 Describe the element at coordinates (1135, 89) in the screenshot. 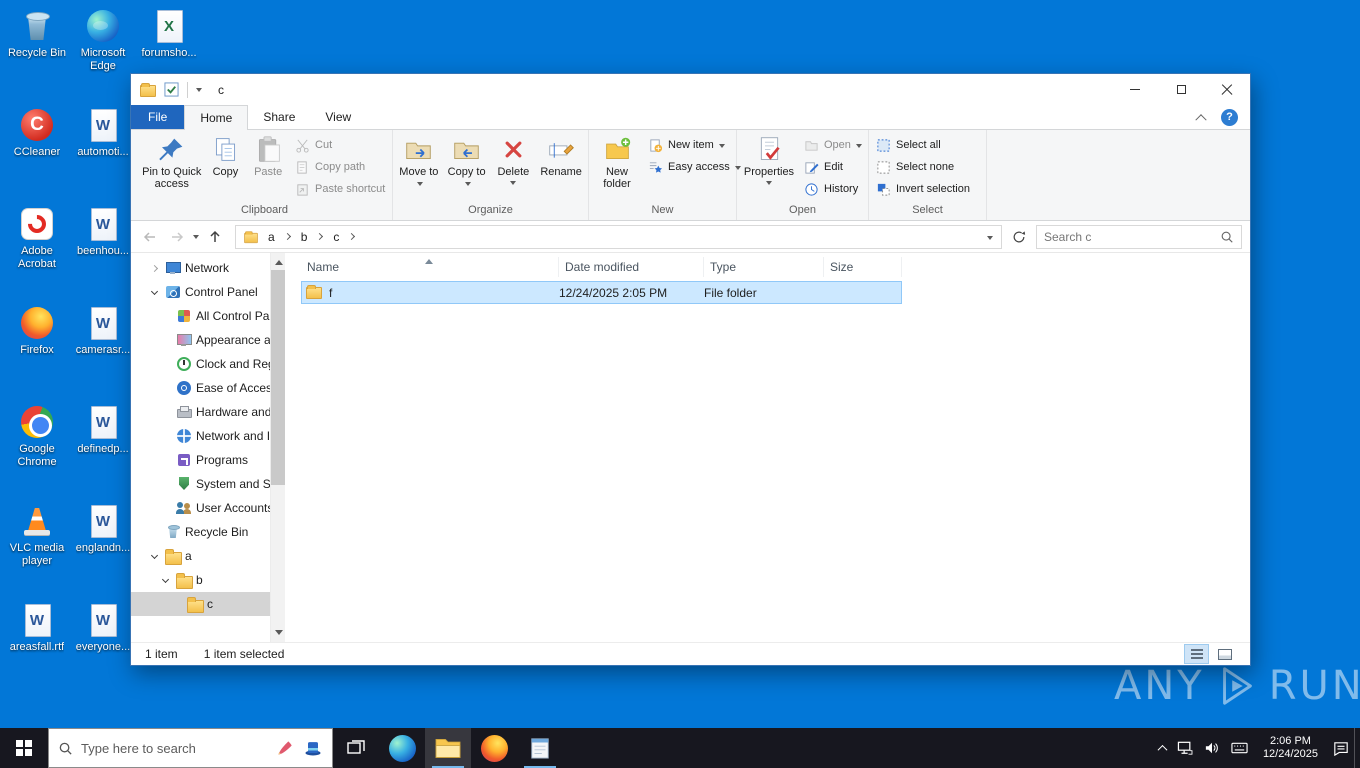

I see `minimize-button` at that location.